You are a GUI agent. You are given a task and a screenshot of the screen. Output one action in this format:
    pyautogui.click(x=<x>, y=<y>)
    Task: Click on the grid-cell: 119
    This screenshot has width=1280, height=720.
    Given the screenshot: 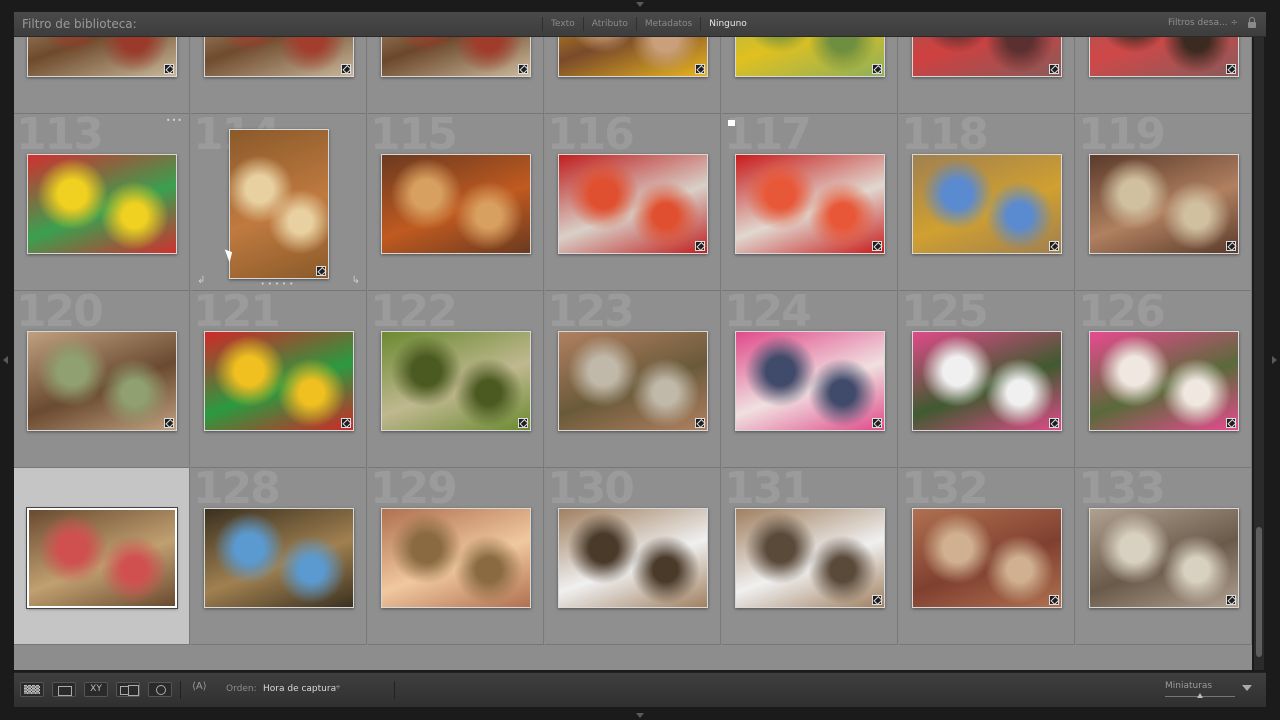 What is the action you would take?
    pyautogui.click(x=1164, y=202)
    